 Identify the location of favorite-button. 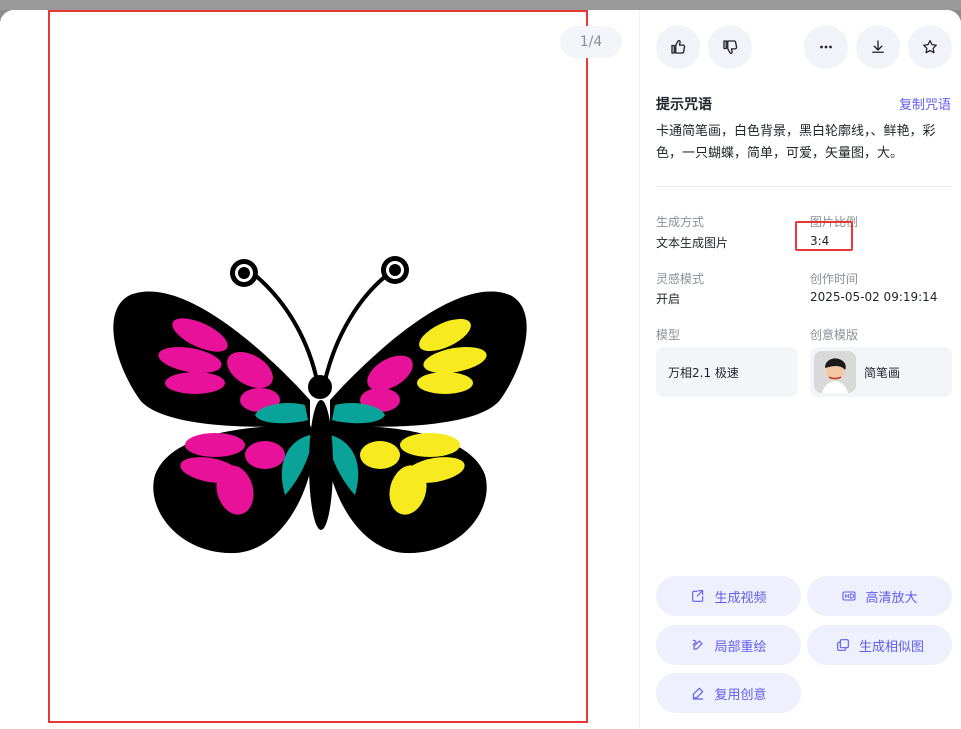
(930, 47).